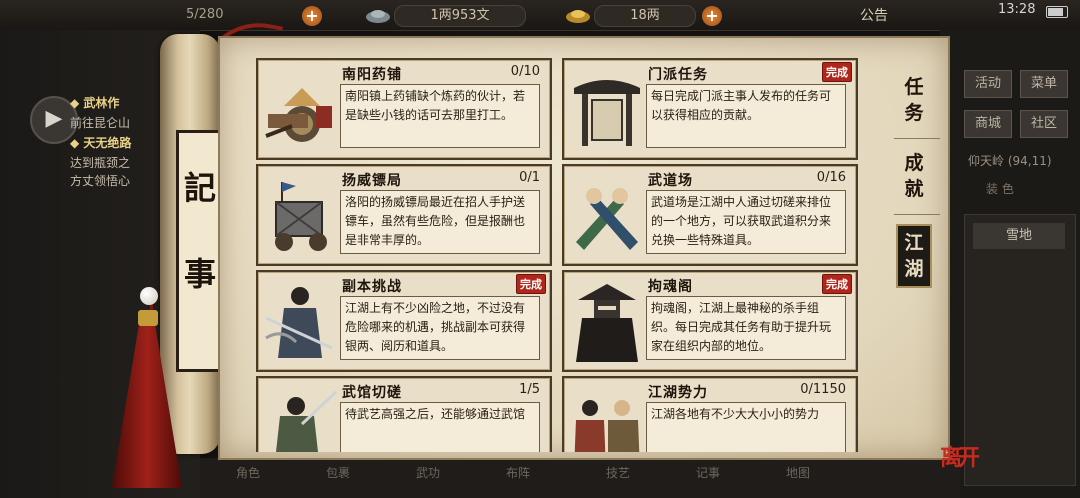 The width and height of the screenshot is (1080, 498). What do you see at coordinates (148, 318) in the screenshot?
I see `tassel-knot` at bounding box center [148, 318].